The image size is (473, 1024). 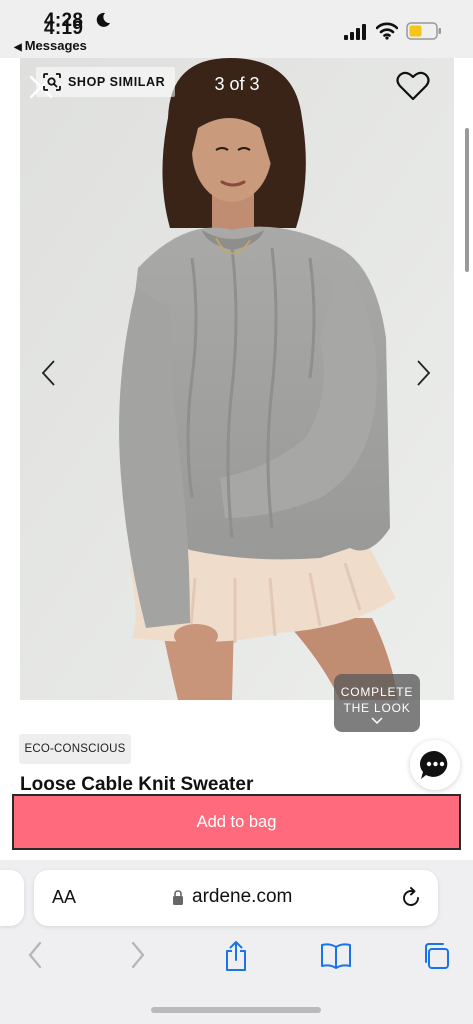 I want to click on complete-look-line1: COMPLETE, so click(x=377, y=692).